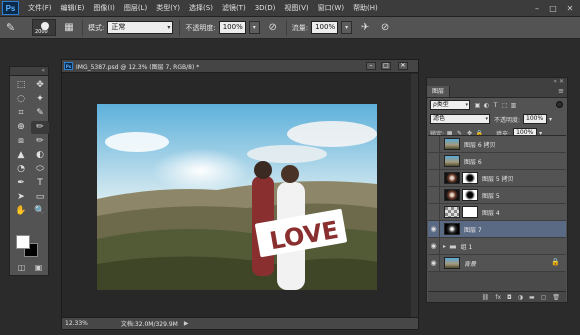  I want to click on airbrush-icon: ✈, so click(365, 28).